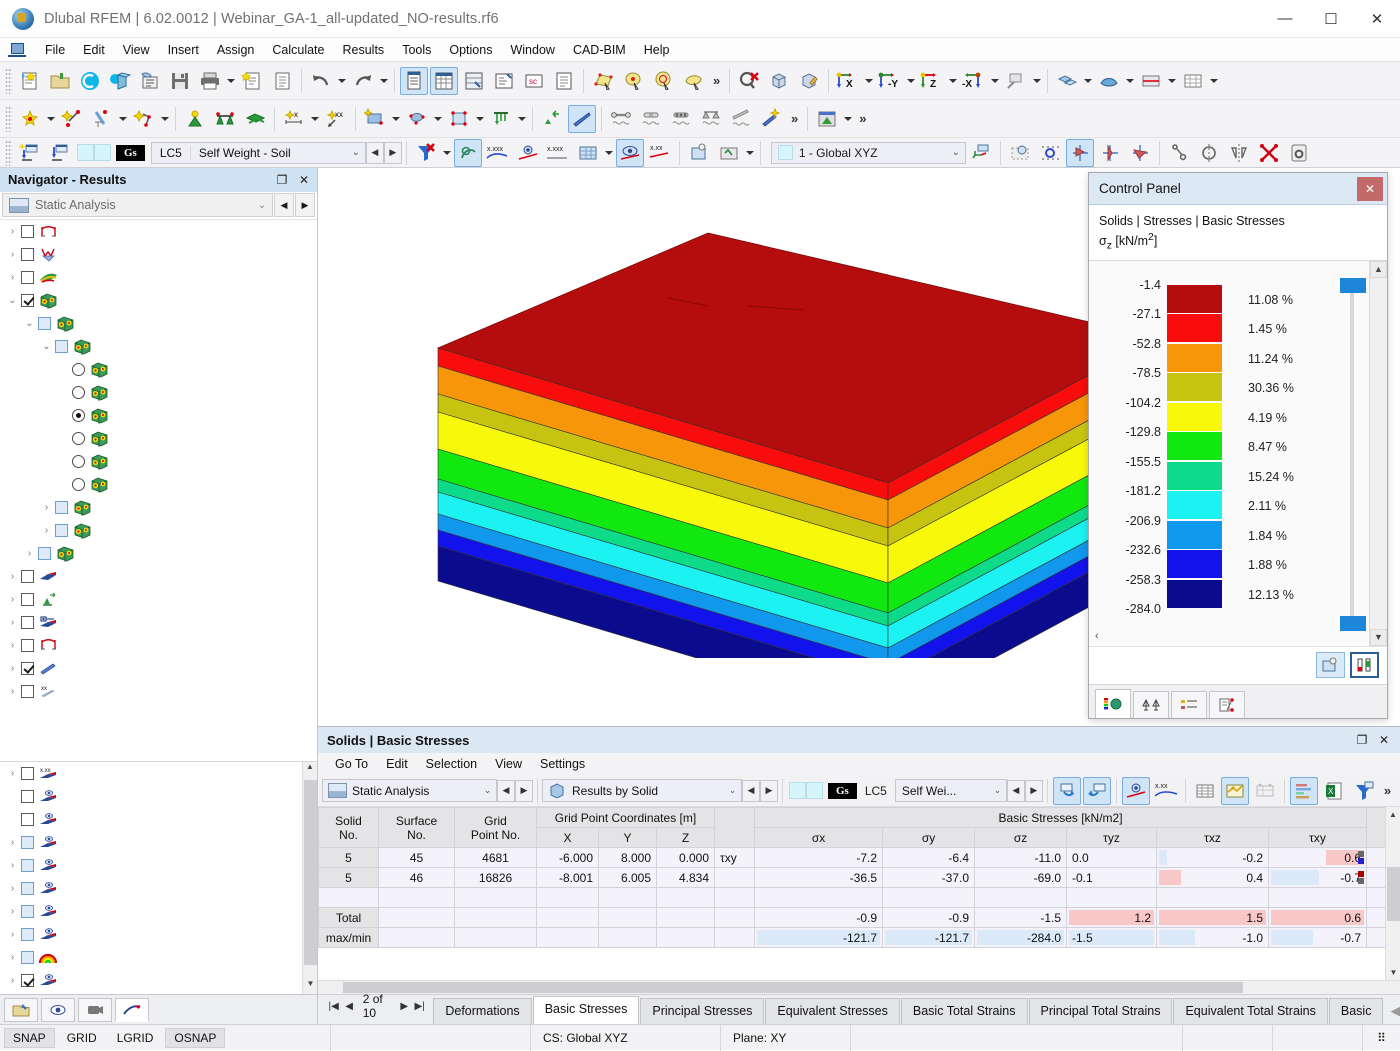 This screenshot has height=1051, width=1400. I want to click on filter-table-icon, so click(1364, 791).